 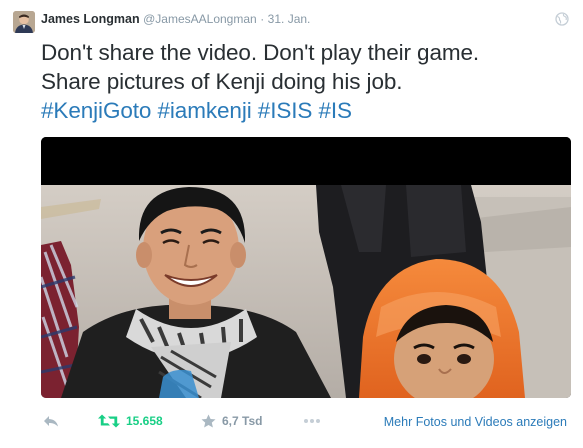 What do you see at coordinates (208, 421) in the screenshot?
I see `star-icon` at bounding box center [208, 421].